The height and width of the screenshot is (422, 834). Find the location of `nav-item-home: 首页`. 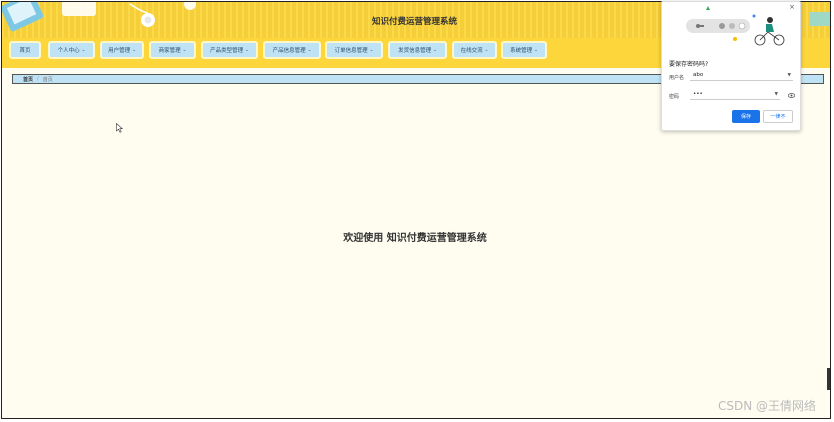

nav-item-home: 首页 is located at coordinates (25, 50).